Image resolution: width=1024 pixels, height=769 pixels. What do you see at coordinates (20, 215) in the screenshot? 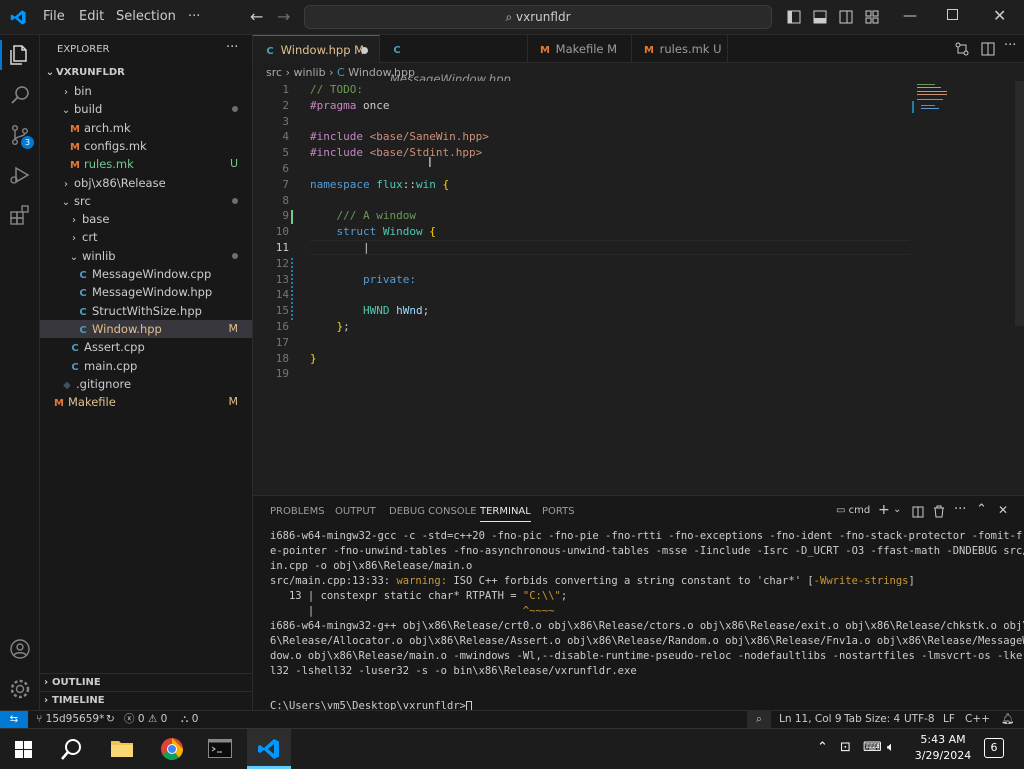
I see `extensions-icon` at bounding box center [20, 215].